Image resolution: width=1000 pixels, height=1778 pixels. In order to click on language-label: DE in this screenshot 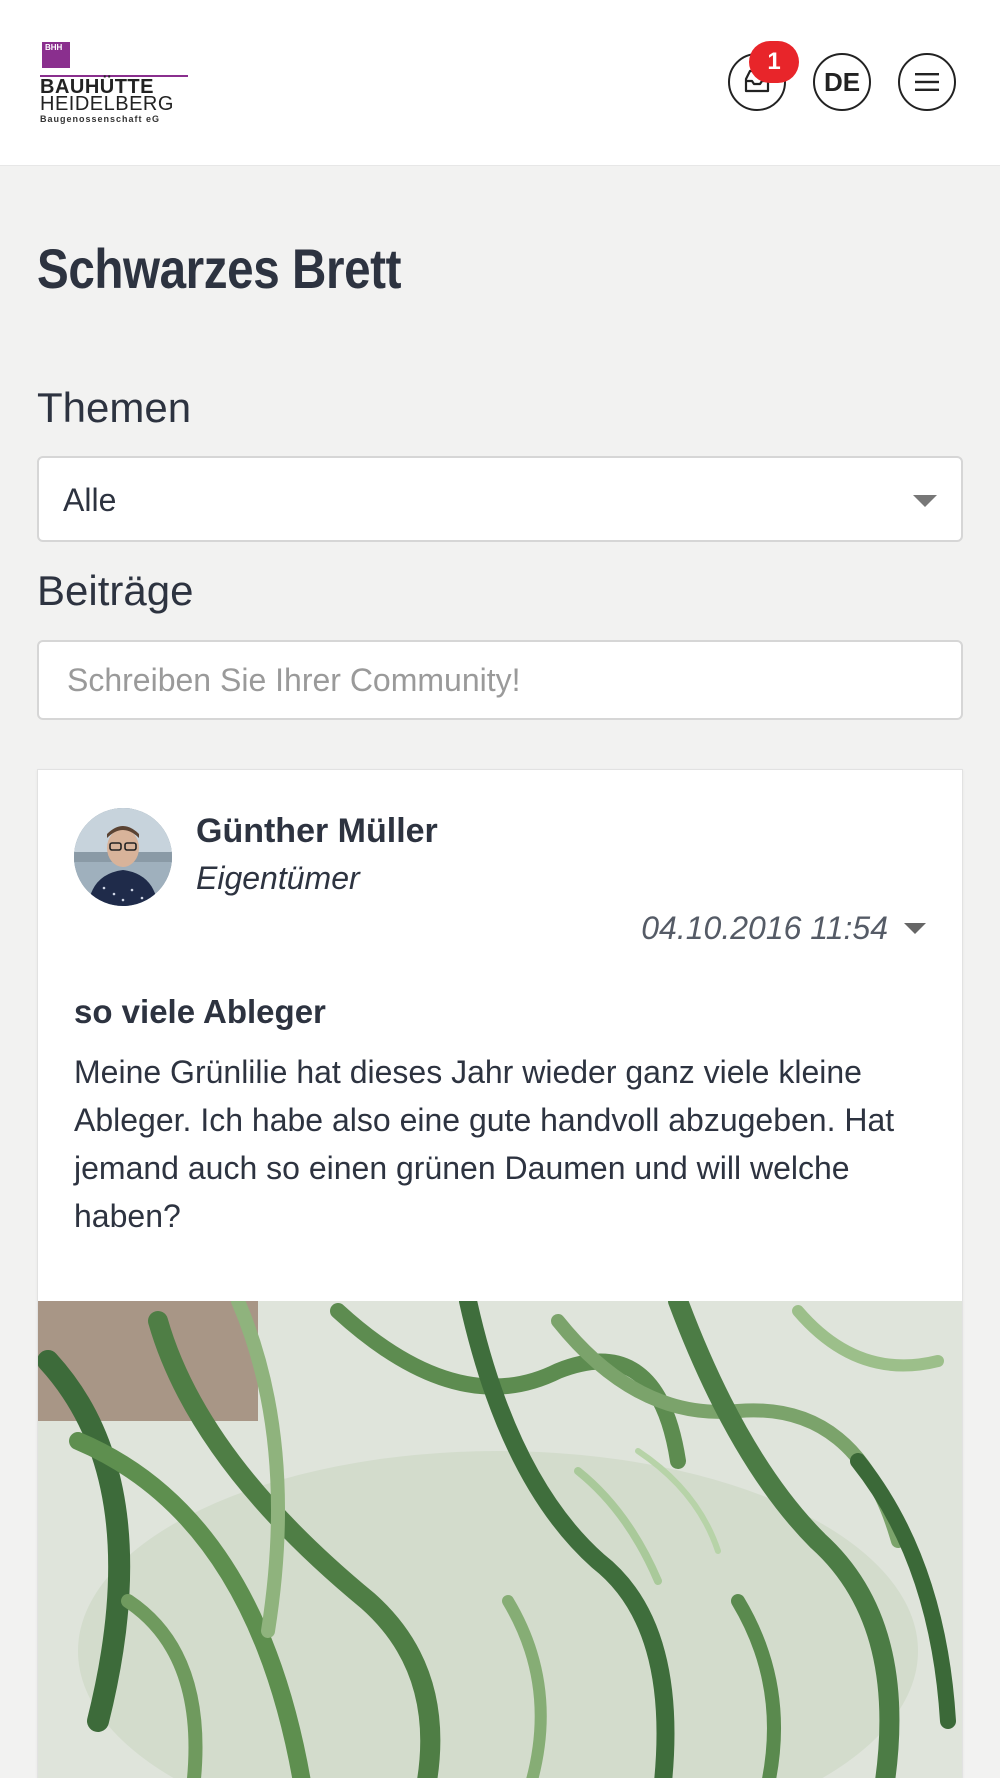, I will do `click(842, 81)`.